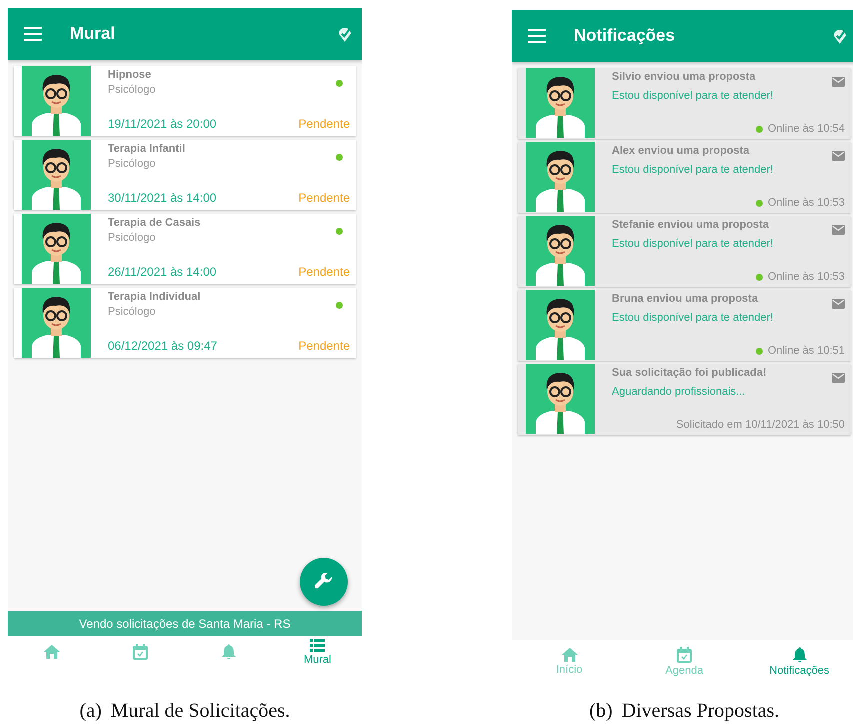 This screenshot has width=853, height=727. What do you see at coordinates (162, 272) in the screenshot?
I see `card-date: 26/11/2021 às 14:00` at bounding box center [162, 272].